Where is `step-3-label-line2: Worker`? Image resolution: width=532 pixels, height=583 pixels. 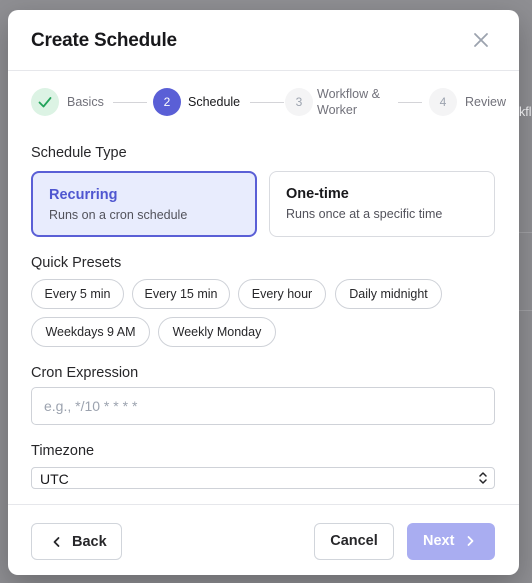 step-3-label-line2: Worker is located at coordinates (337, 110).